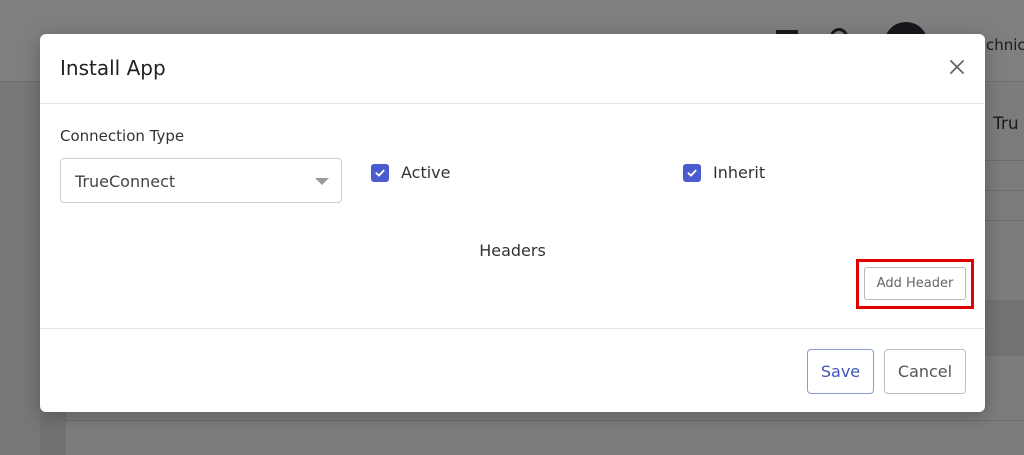 The width and height of the screenshot is (1024, 455). I want to click on save-button: Save, so click(840, 371).